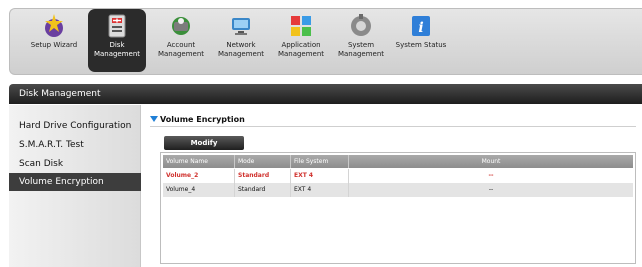 This screenshot has width=642, height=267. I want to click on toolbar-network-management: Network Management, so click(241, 40).